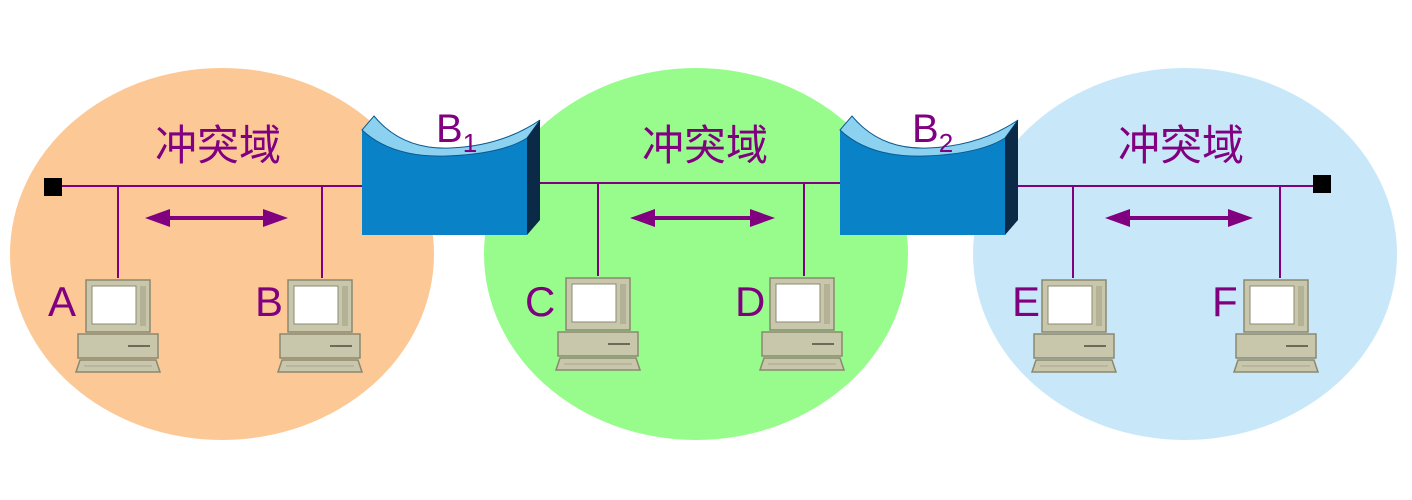 The image size is (1412, 500). I want to click on bridge-label-b1: B1, so click(456, 132).